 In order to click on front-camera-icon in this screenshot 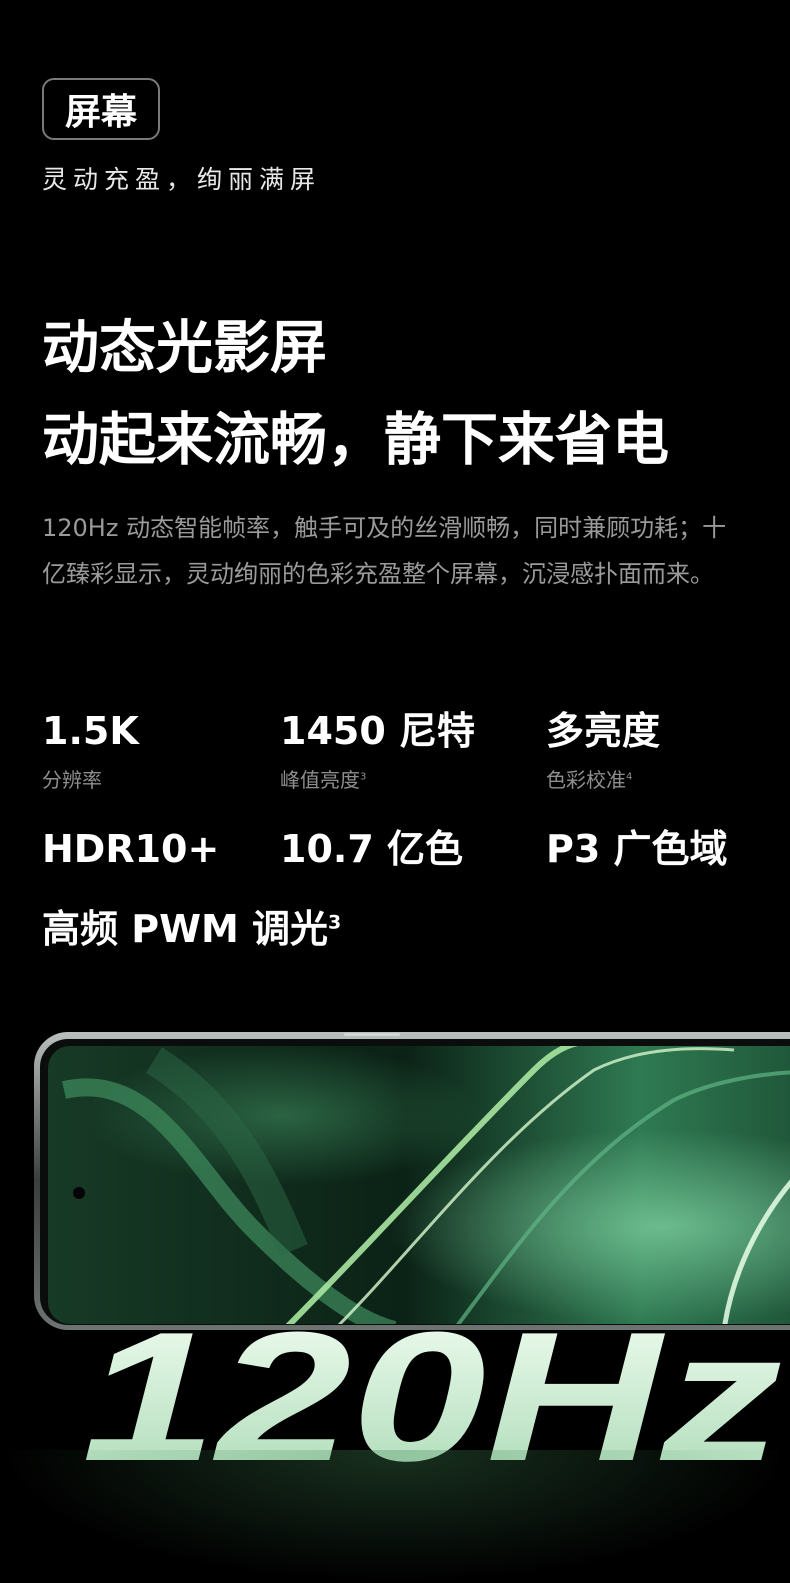, I will do `click(79, 1193)`.